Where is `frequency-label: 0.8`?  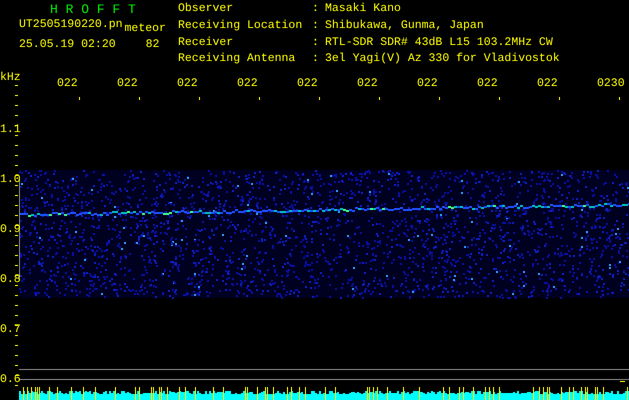 frequency-label: 0.8 is located at coordinates (10, 280).